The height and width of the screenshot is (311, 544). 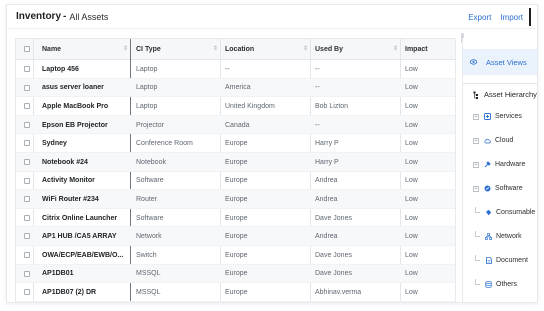 I want to click on cell-name: Citrix Online Launcher, so click(x=85, y=218).